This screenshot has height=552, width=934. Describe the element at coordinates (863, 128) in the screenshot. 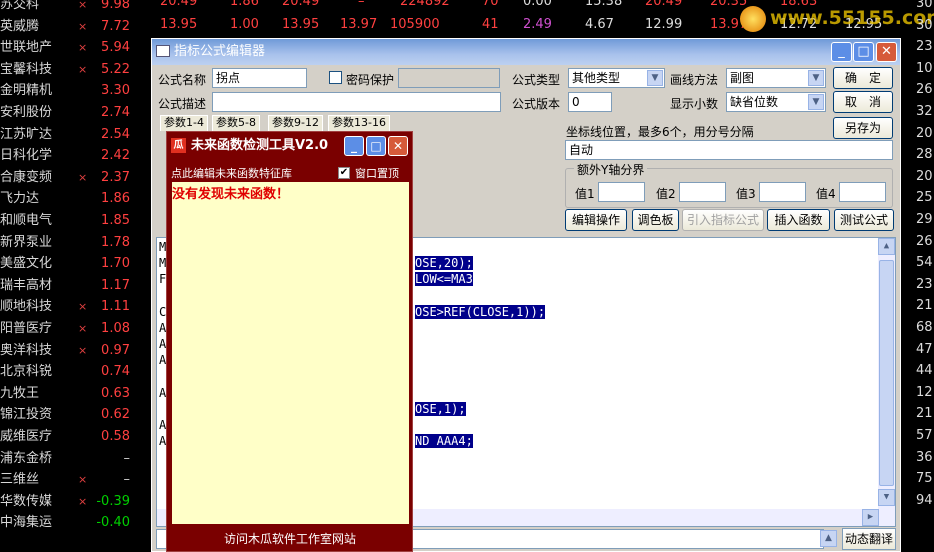

I see `save-as-button: 另存为` at that location.